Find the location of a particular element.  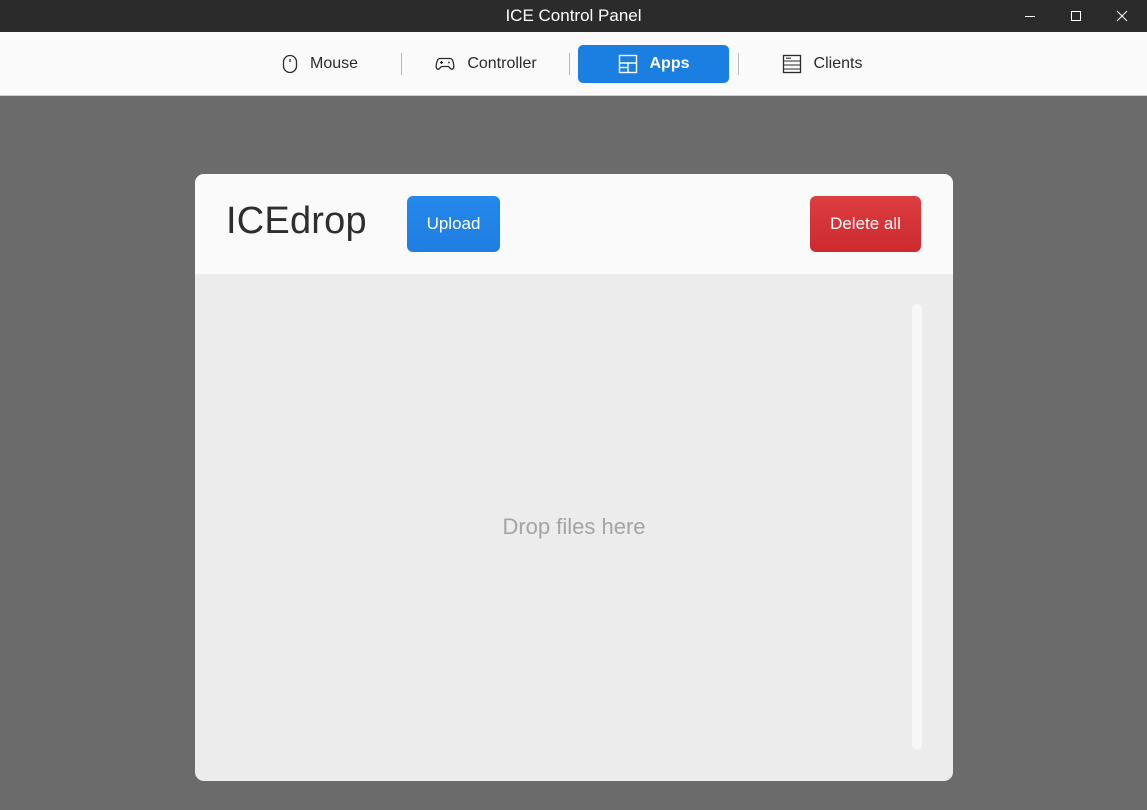

close-button is located at coordinates (1122, 16).